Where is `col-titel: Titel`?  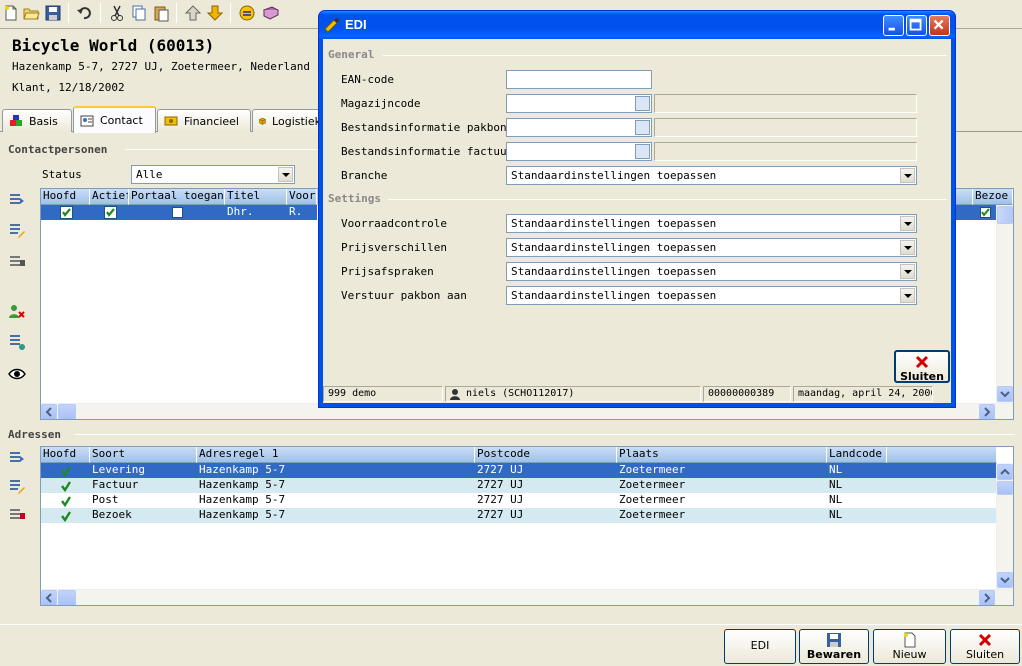
col-titel: Titel is located at coordinates (256, 197).